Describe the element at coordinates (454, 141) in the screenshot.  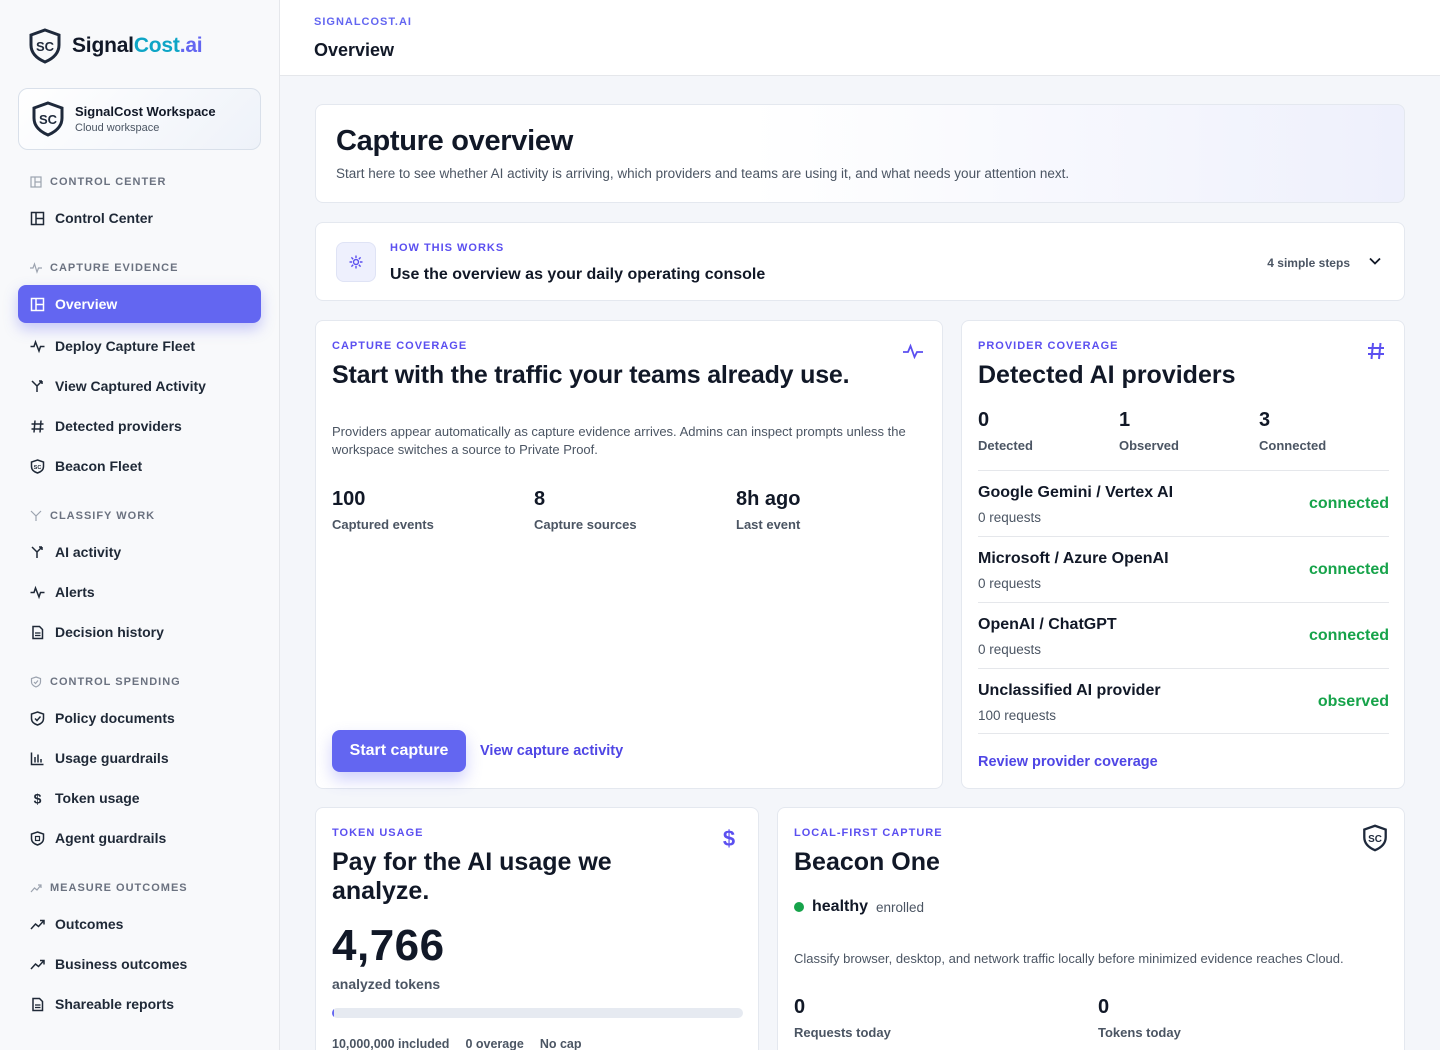
I see `hero-title: Capture overview` at that location.